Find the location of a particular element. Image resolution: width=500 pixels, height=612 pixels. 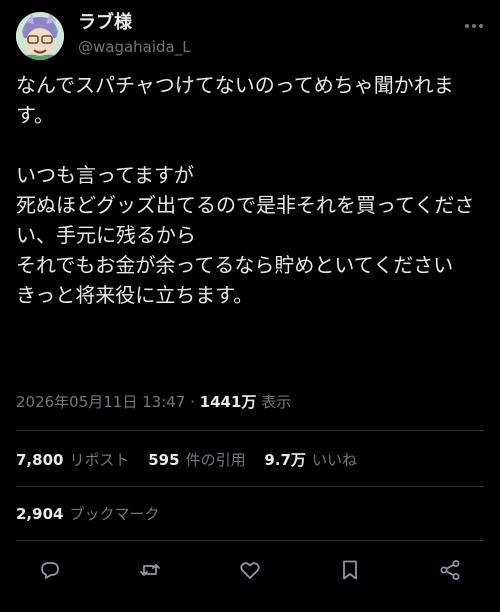

reposts-stat: 7,800 リポスト is located at coordinates (72, 460).